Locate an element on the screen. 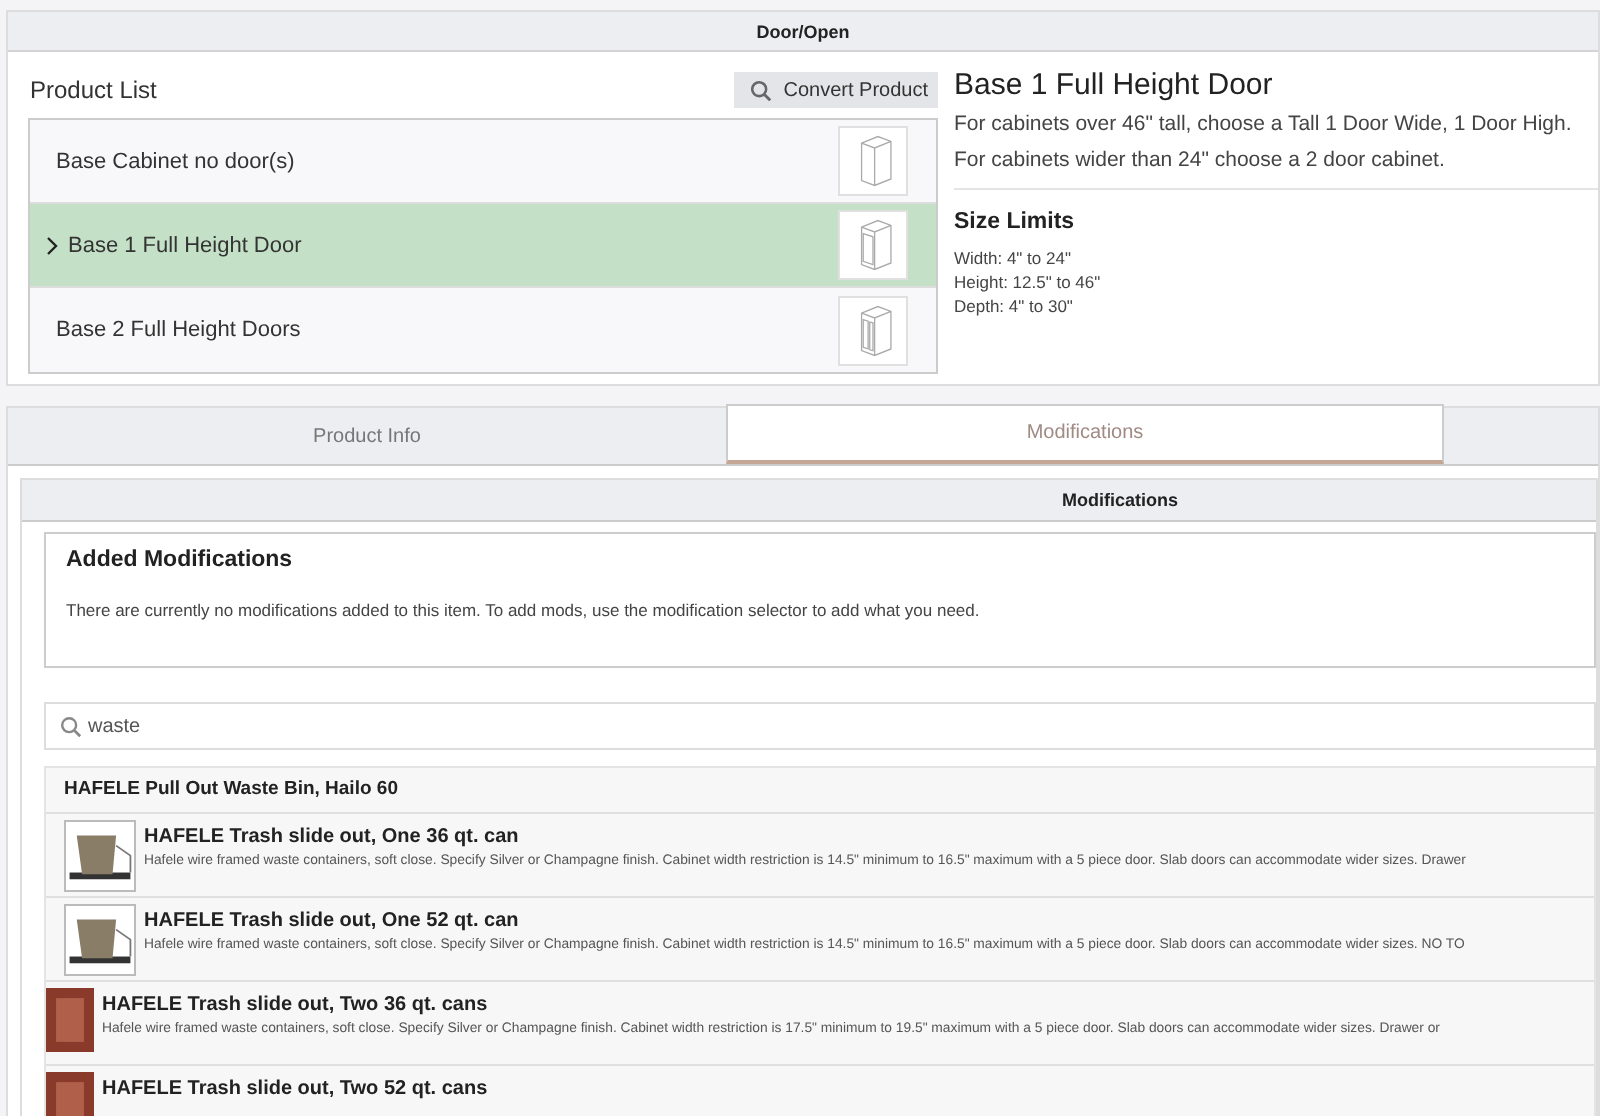 This screenshot has width=1600, height=1116. result-title: HAFELE Trash slide out, One 36 qt. can is located at coordinates (332, 837).